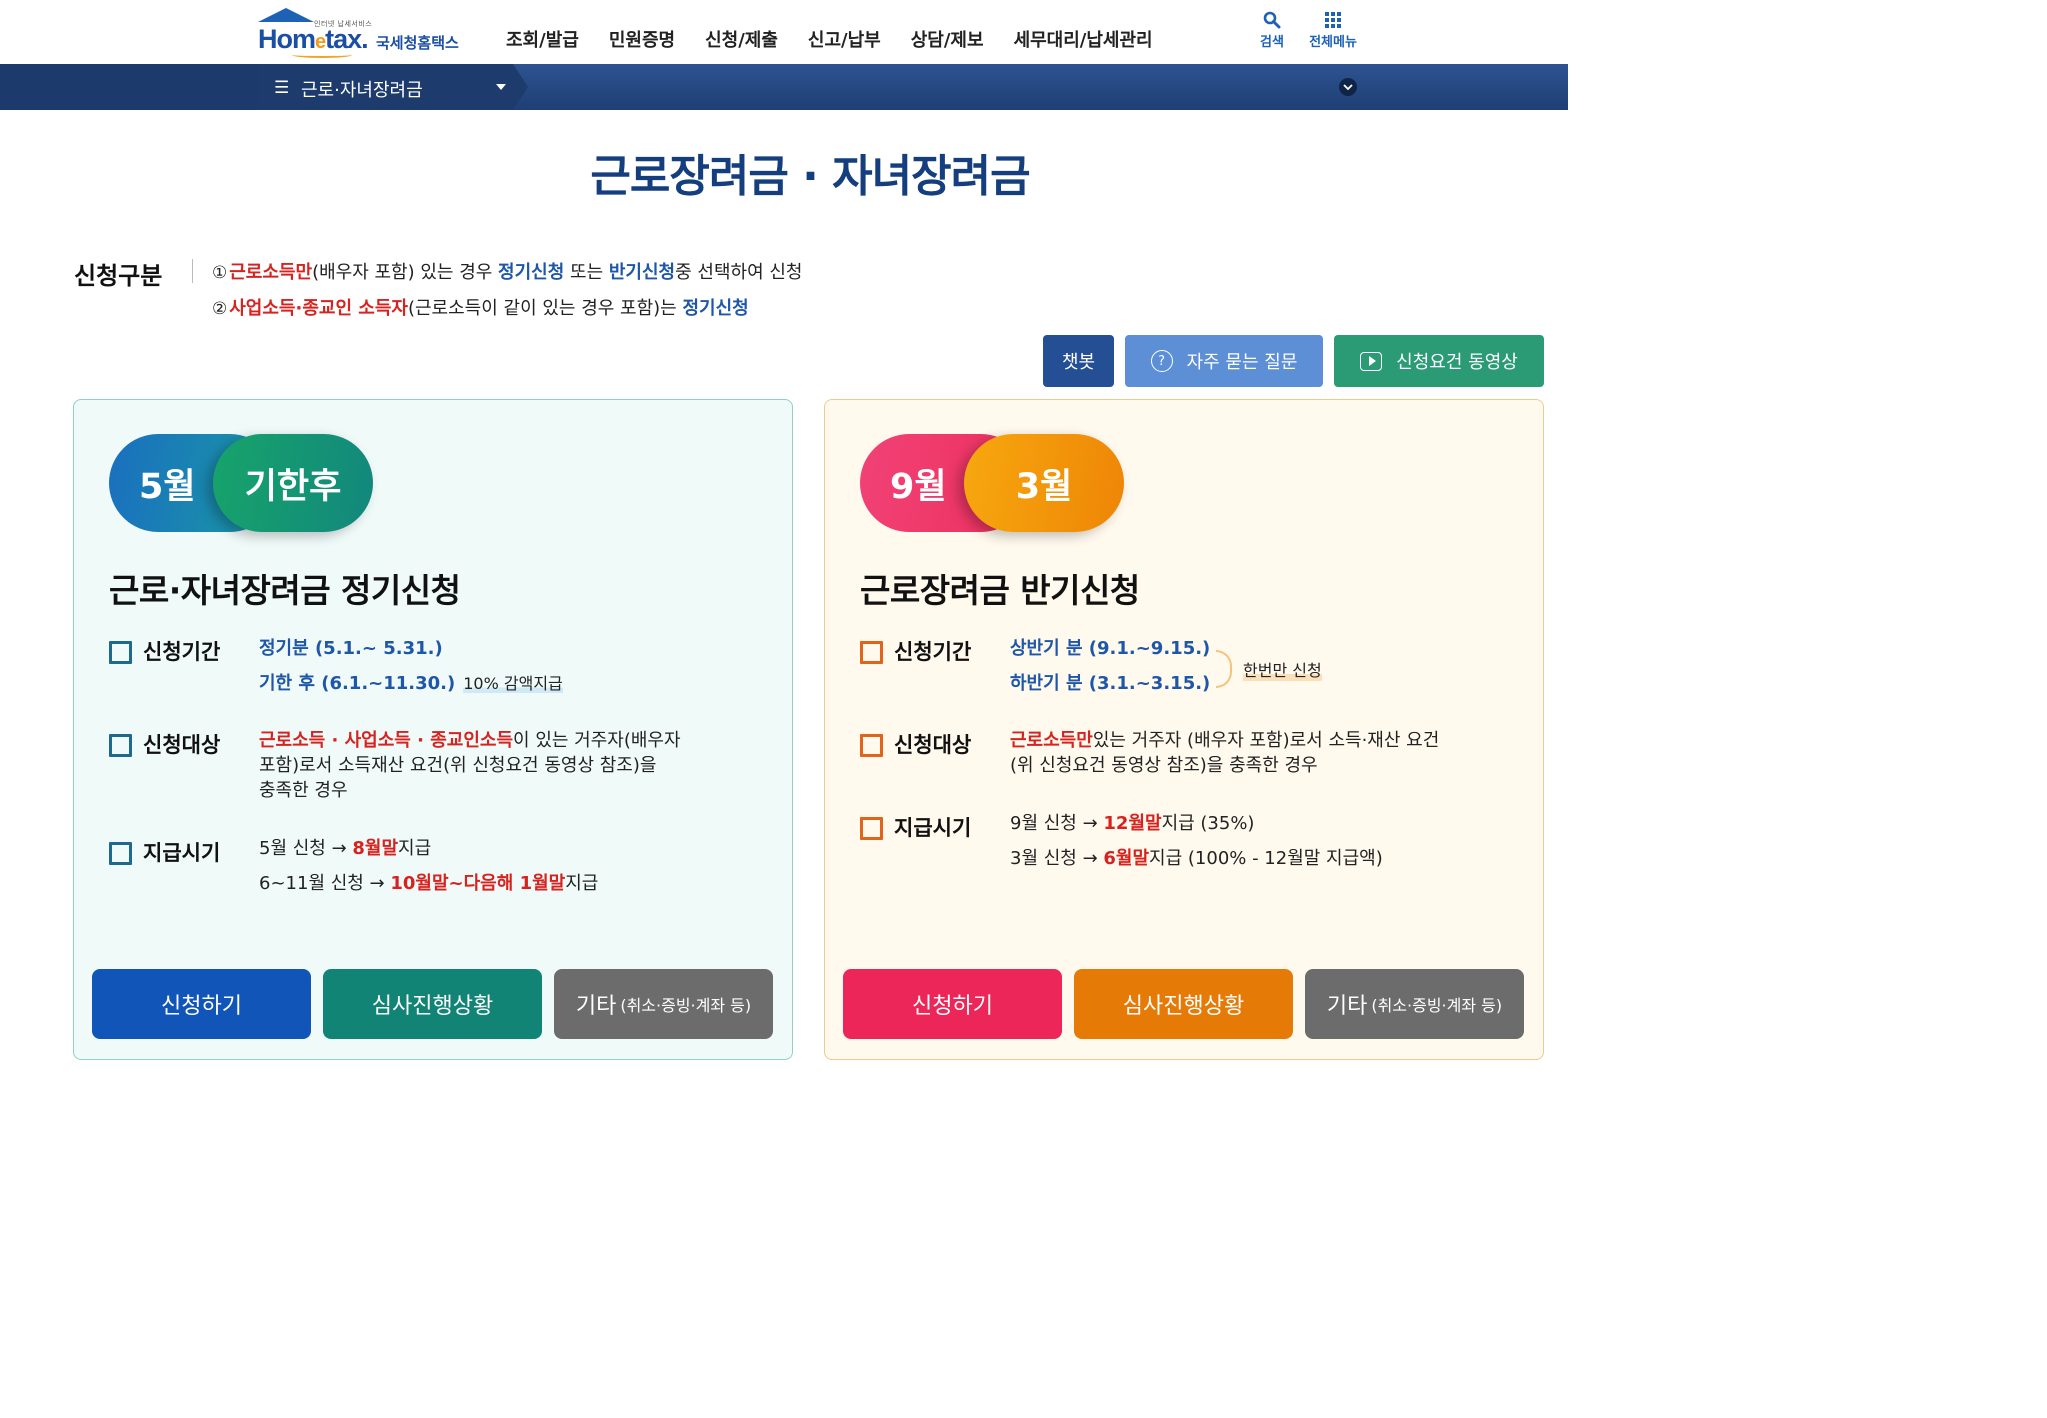  I want to click on all-menu-label: 전체메뉴, so click(1333, 42).